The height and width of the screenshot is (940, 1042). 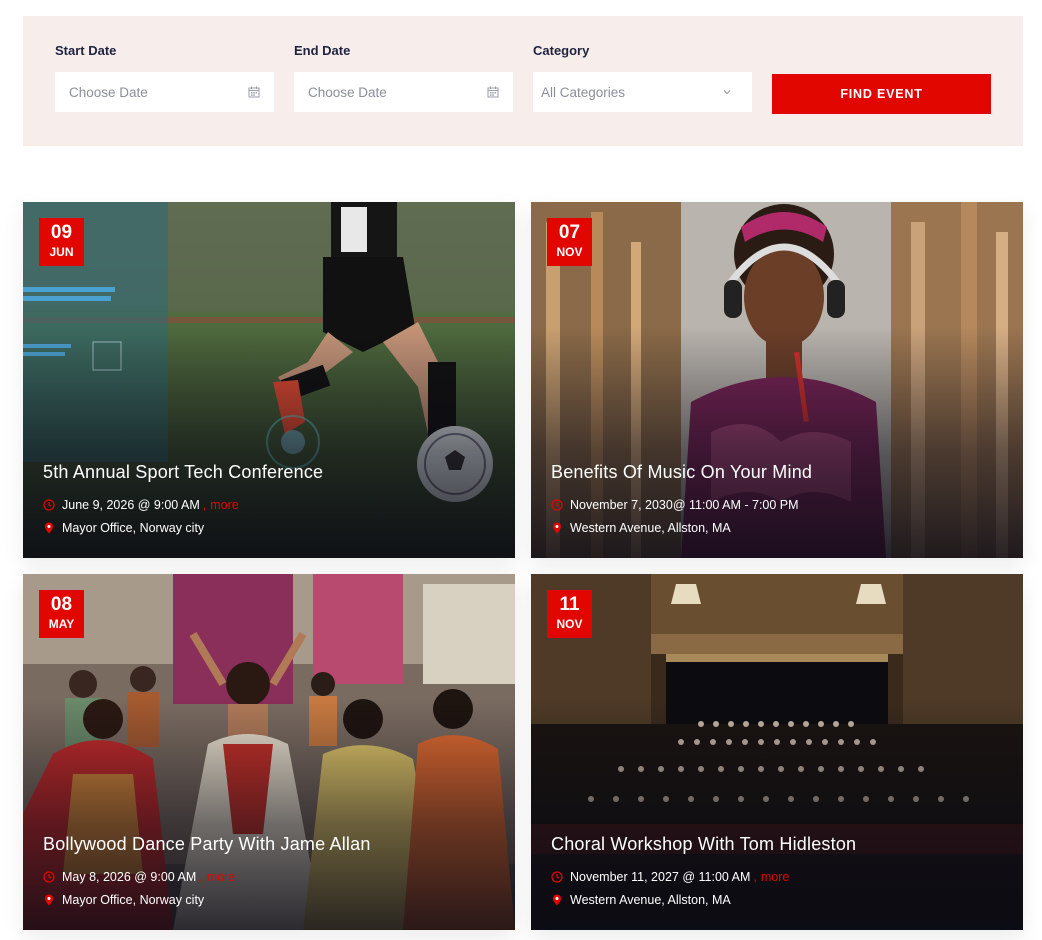 I want to click on event-time: November 7, 2030@ 11:00 AM - 7:00 PM, so click(x=675, y=505).